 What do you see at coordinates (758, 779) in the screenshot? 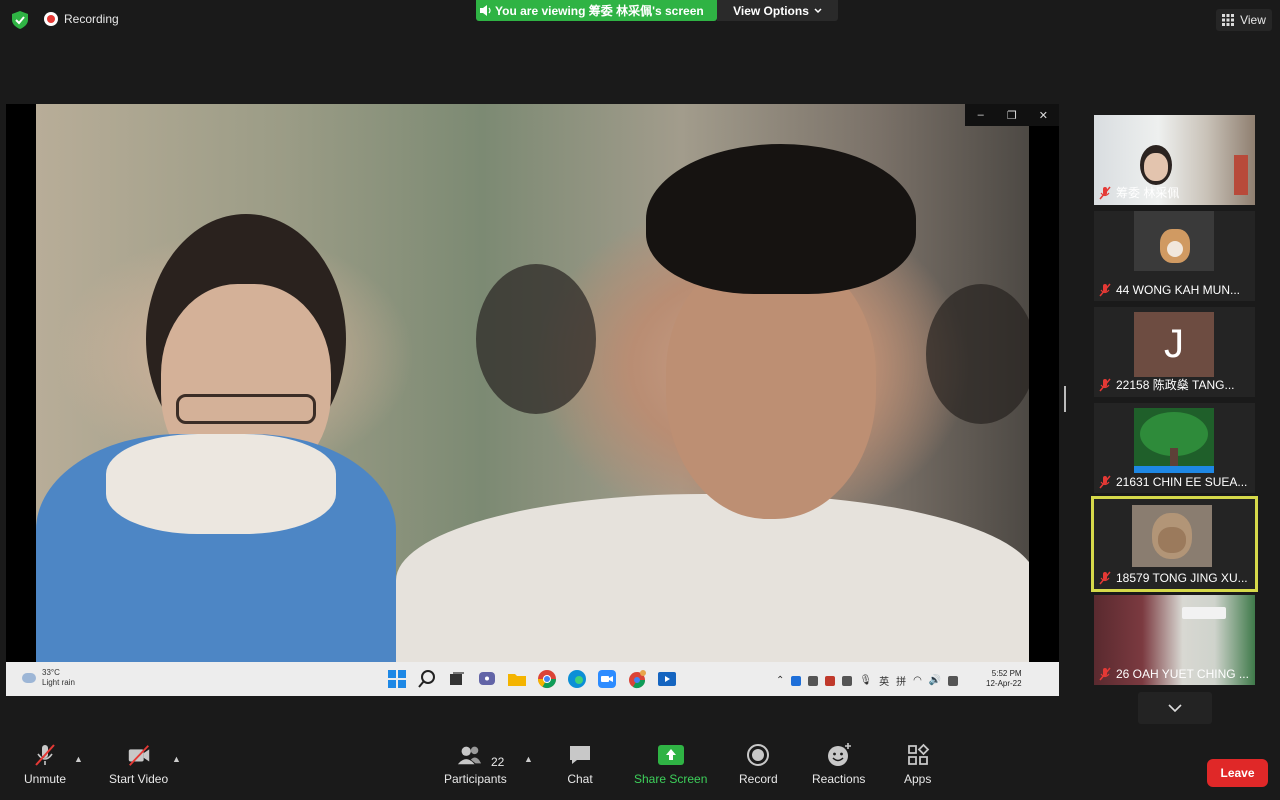
I see `record-label: Record` at bounding box center [758, 779].